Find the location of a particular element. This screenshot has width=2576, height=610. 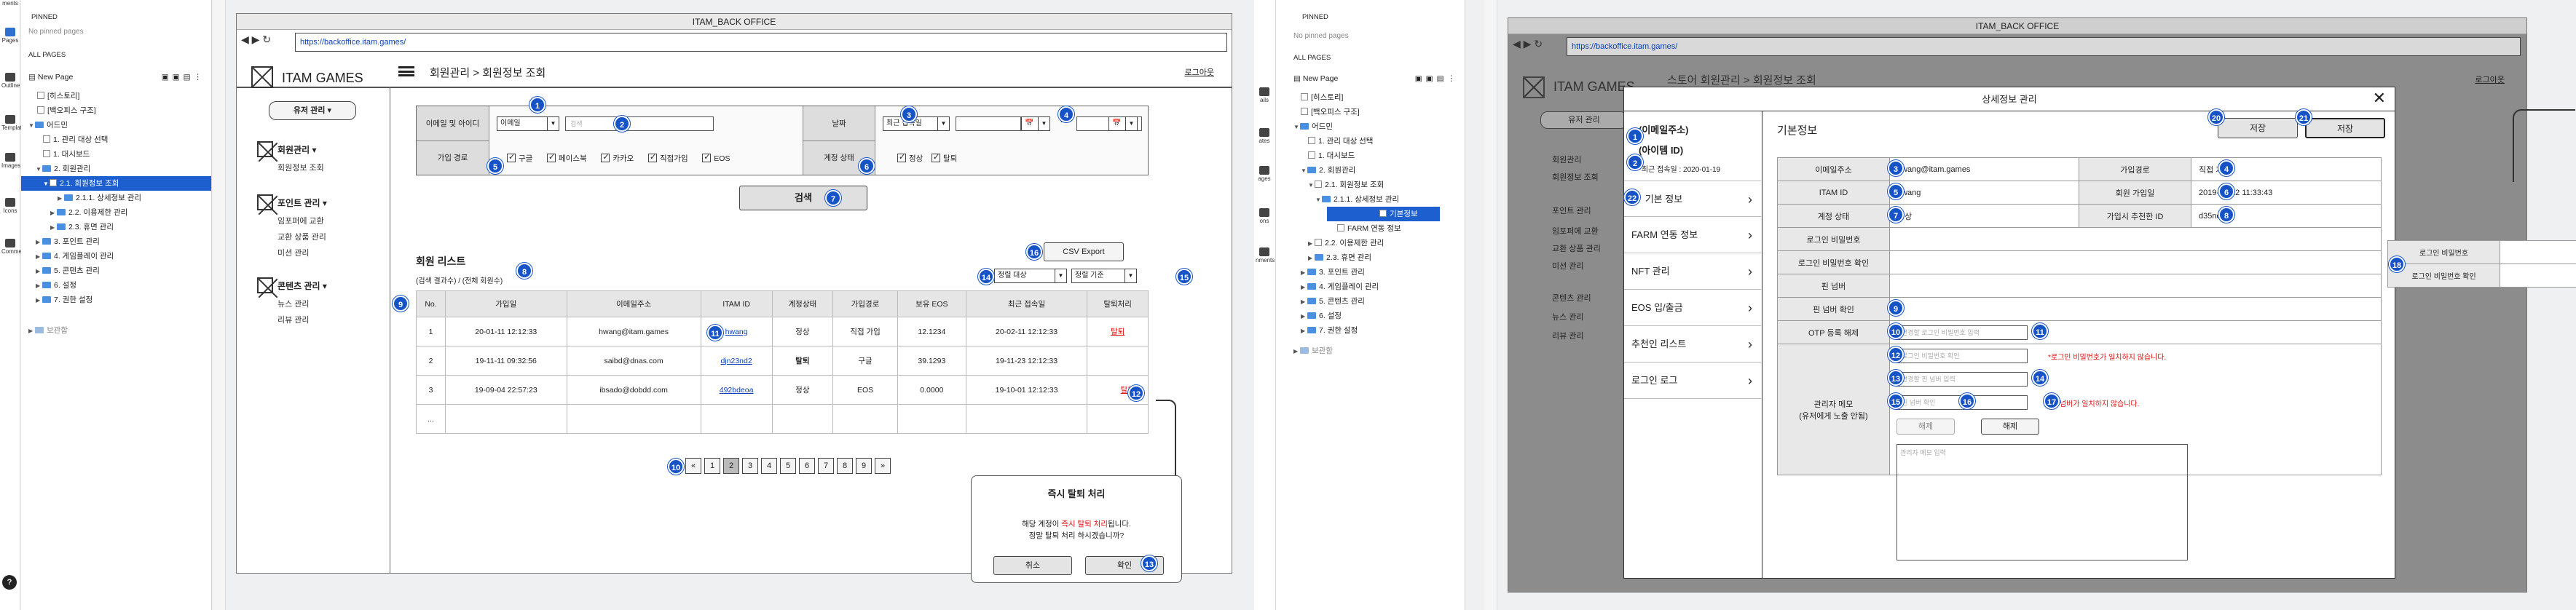

rail-item: ates is located at coordinates (1264, 136).